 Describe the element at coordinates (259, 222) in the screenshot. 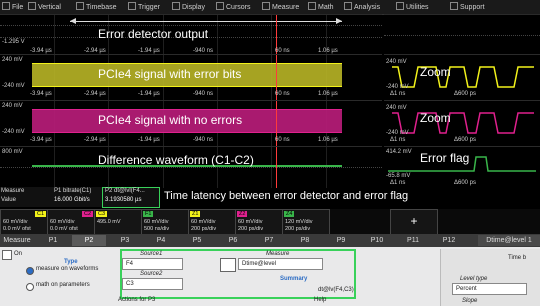

I see `channel-z2: Z2 60 mV/div 200 ps/div` at that location.